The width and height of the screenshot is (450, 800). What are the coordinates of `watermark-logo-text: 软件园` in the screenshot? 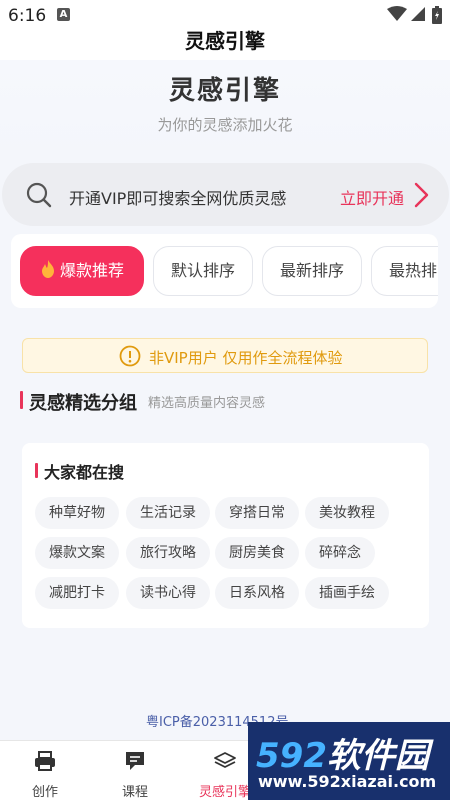 It's located at (377, 756).